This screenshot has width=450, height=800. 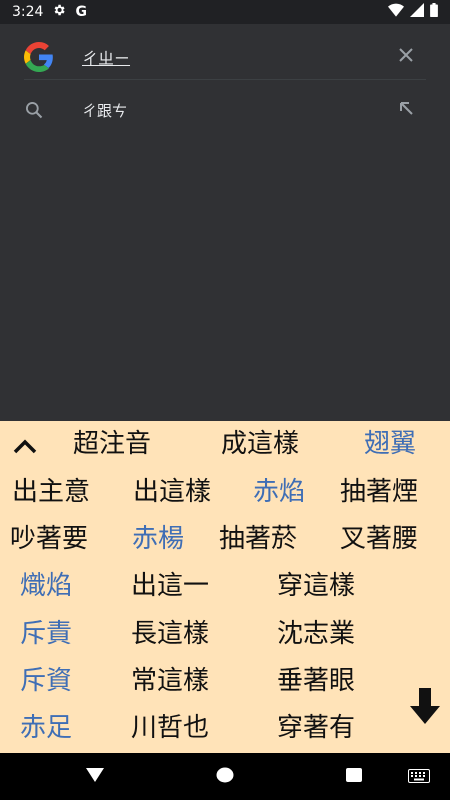 What do you see at coordinates (316, 586) in the screenshot?
I see `candidate-item: 穿這樣` at bounding box center [316, 586].